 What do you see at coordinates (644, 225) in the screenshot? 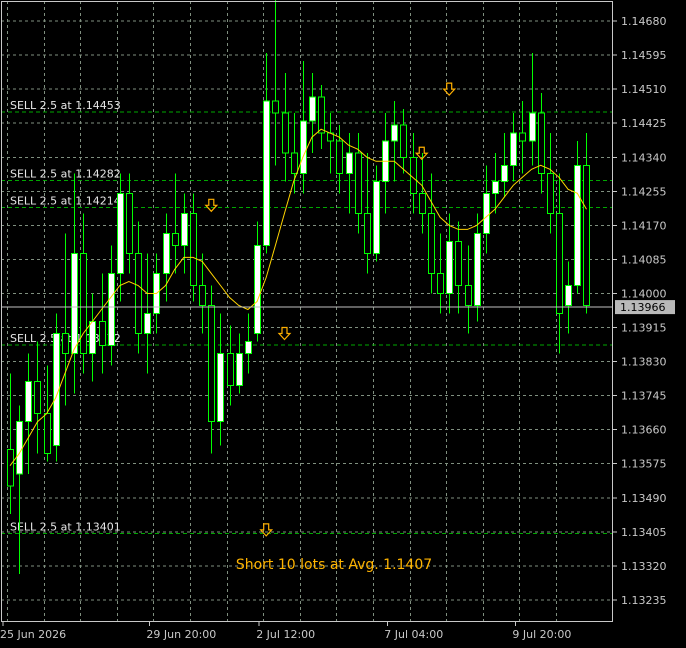
I see `price-tick-label: 1.14170` at bounding box center [644, 225].